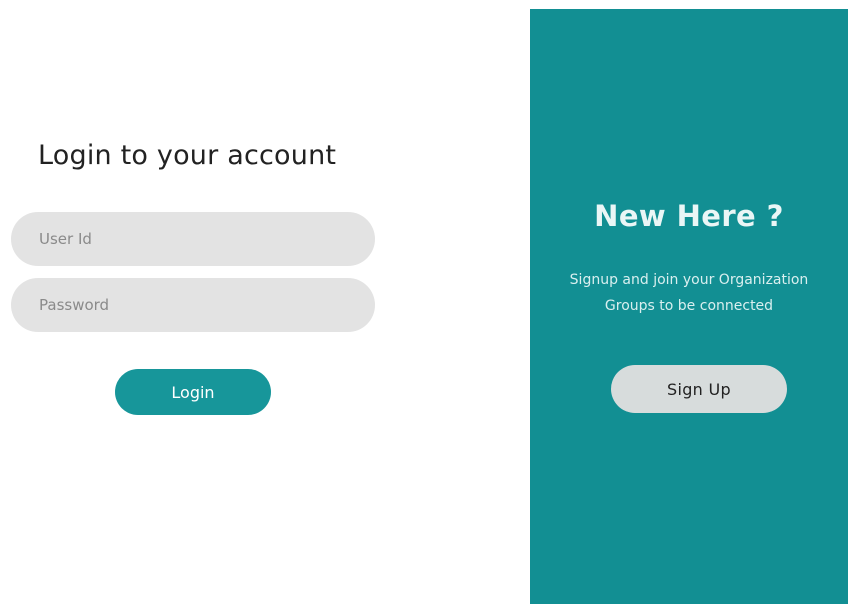  What do you see at coordinates (699, 389) in the screenshot?
I see `sign-up-button: Sign Up` at bounding box center [699, 389].